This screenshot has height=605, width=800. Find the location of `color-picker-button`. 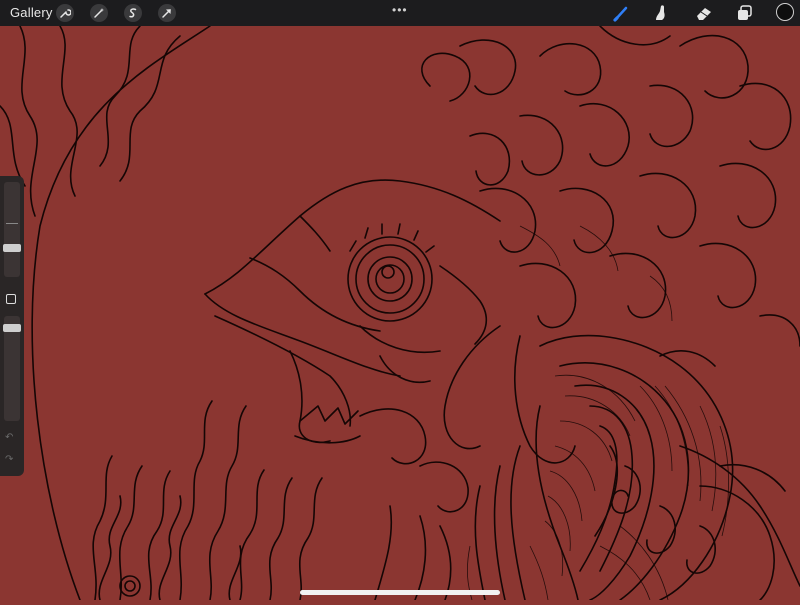

color-picker-button is located at coordinates (785, 12).